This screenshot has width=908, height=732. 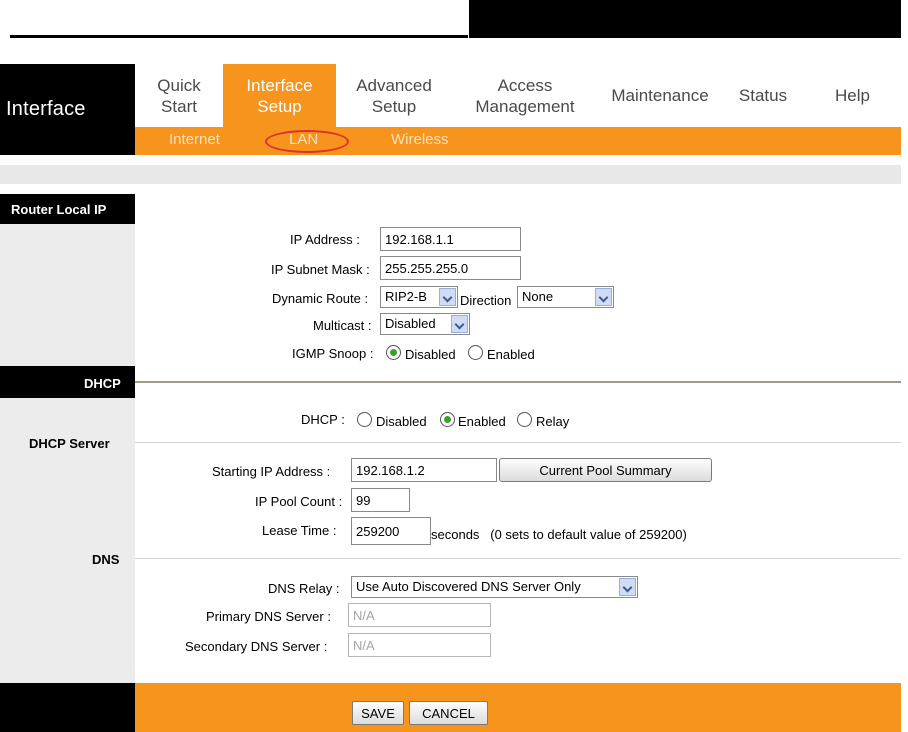 I want to click on nav-advanced-setup: Advanced Setup, so click(x=394, y=95).